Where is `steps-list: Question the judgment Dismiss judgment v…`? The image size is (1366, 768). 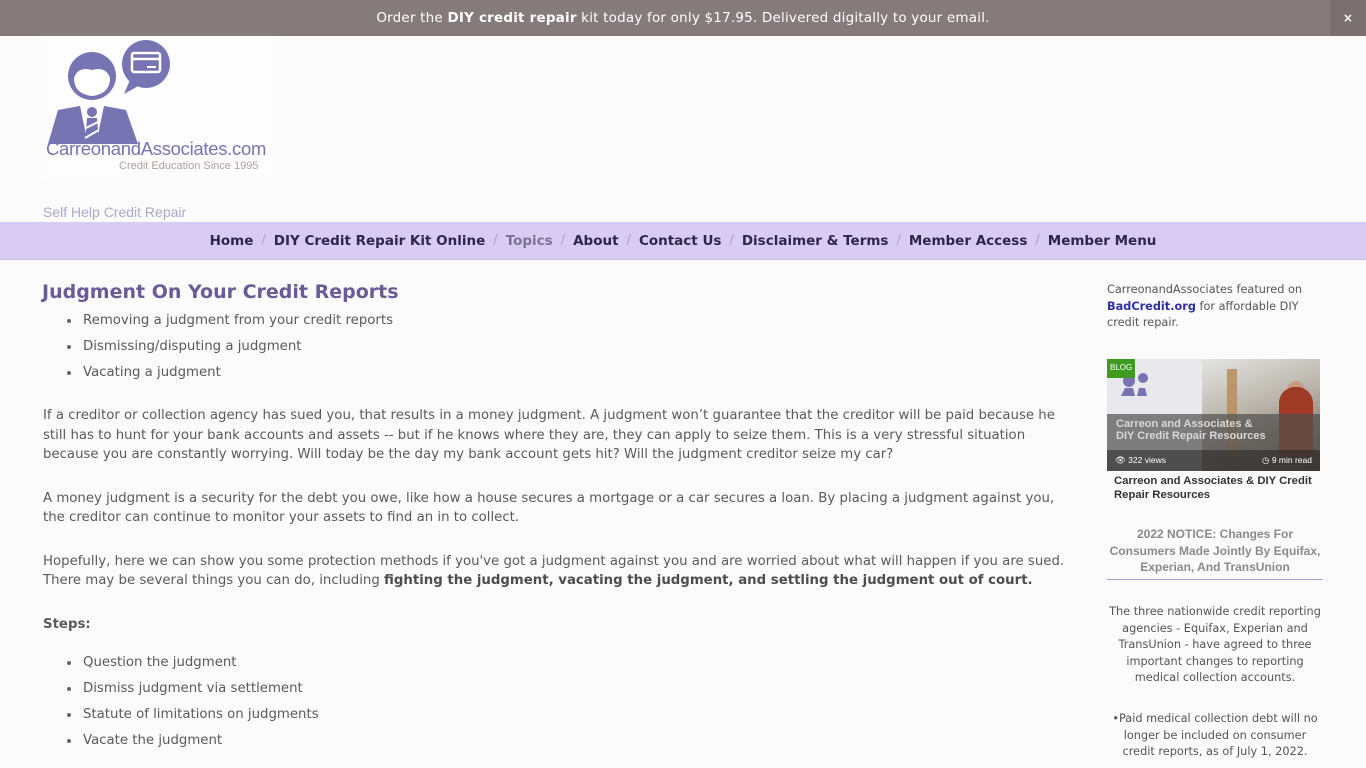
steps-list: Question the judgment Dismiss judgment v… is located at coordinates (570, 702).